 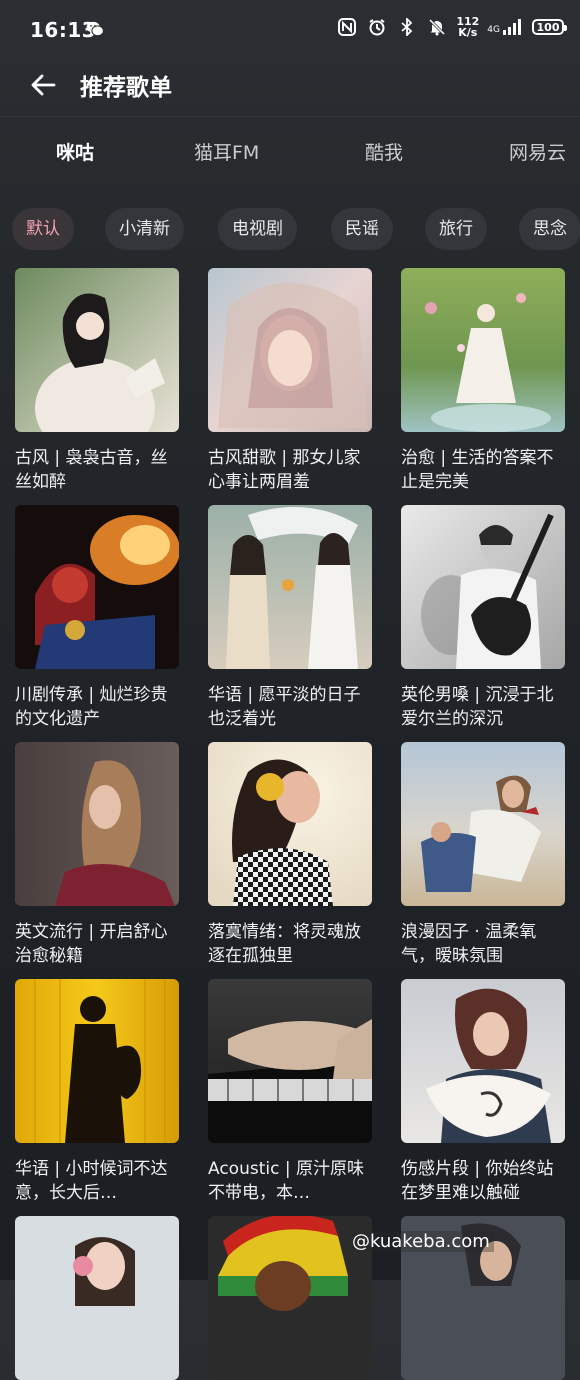 What do you see at coordinates (477, 470) in the screenshot?
I see `playlist-title: 治愈 | 生活的答案不止是完美` at bounding box center [477, 470].